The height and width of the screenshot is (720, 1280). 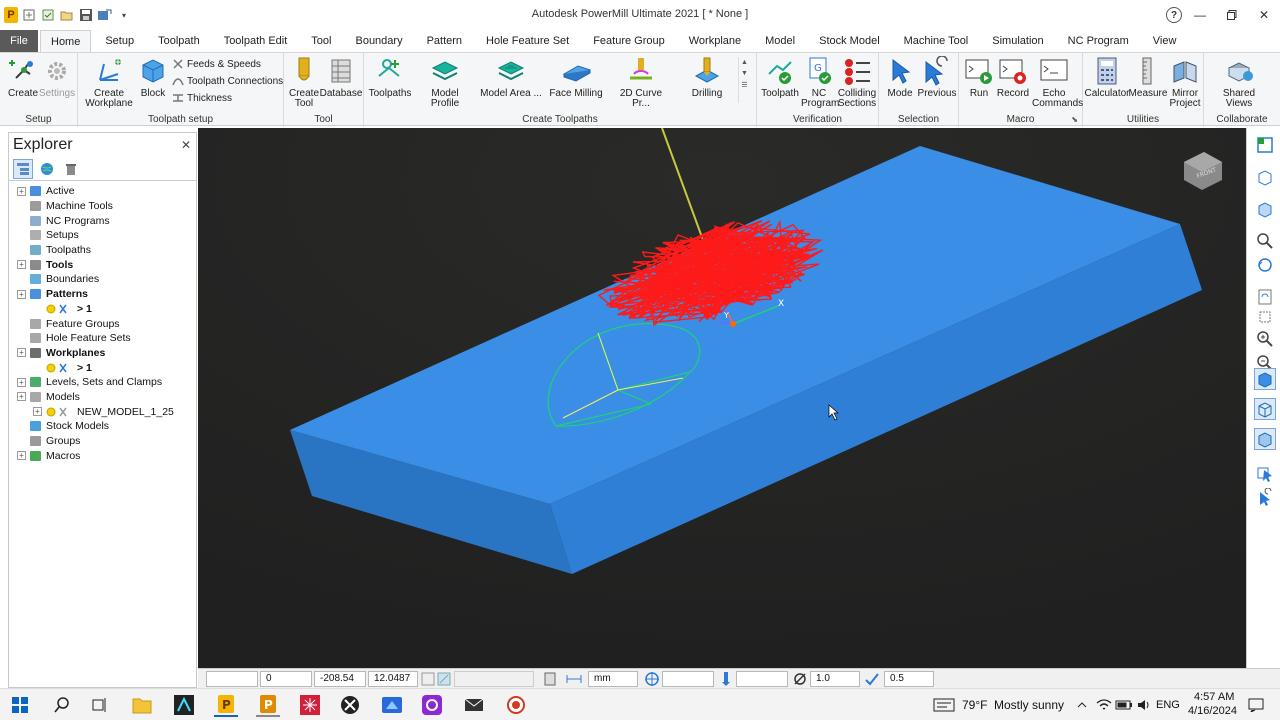 I want to click on explorer-item: + Active, so click(x=102, y=191).